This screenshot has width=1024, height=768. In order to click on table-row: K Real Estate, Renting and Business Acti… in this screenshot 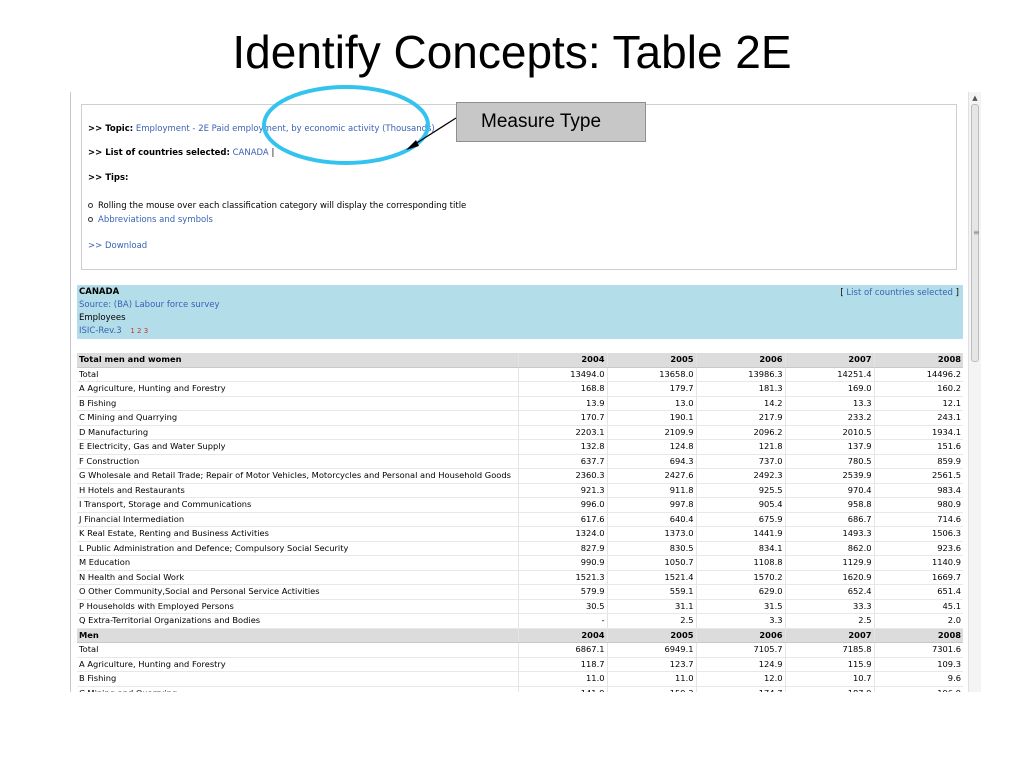, I will do `click(520, 534)`.